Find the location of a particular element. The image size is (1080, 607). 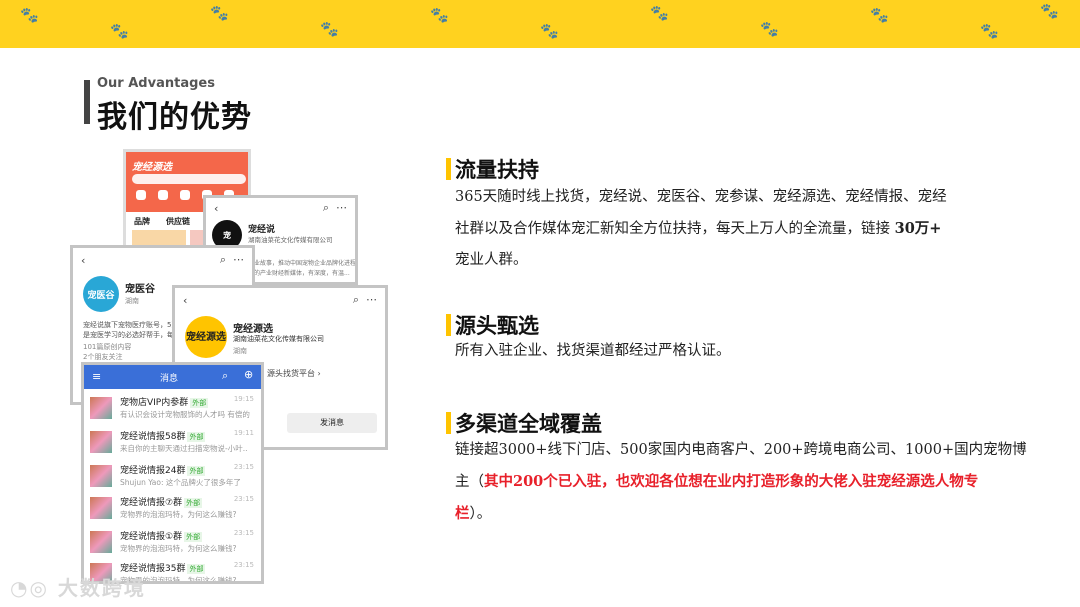

group-name: 宠经说情报24群 外部 is located at coordinates (163, 471).